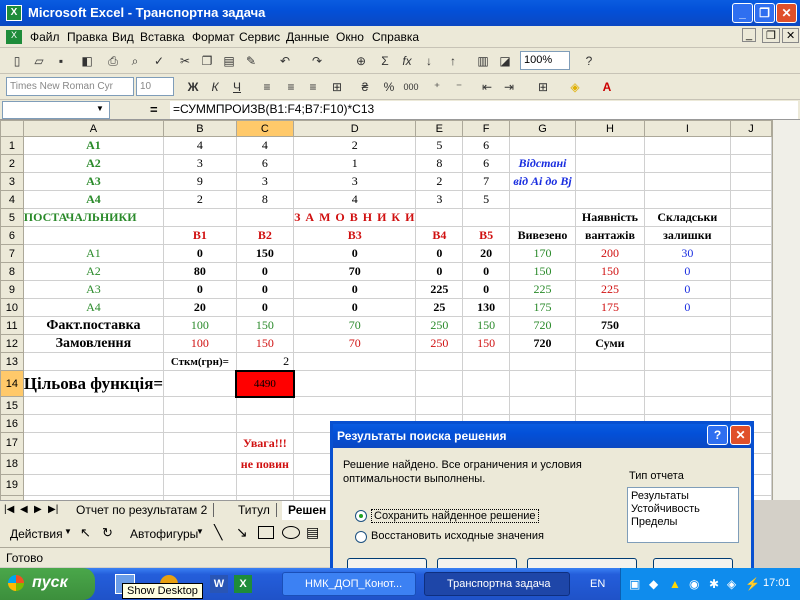 The image size is (800, 600). I want to click on row-header: 8, so click(12, 271).